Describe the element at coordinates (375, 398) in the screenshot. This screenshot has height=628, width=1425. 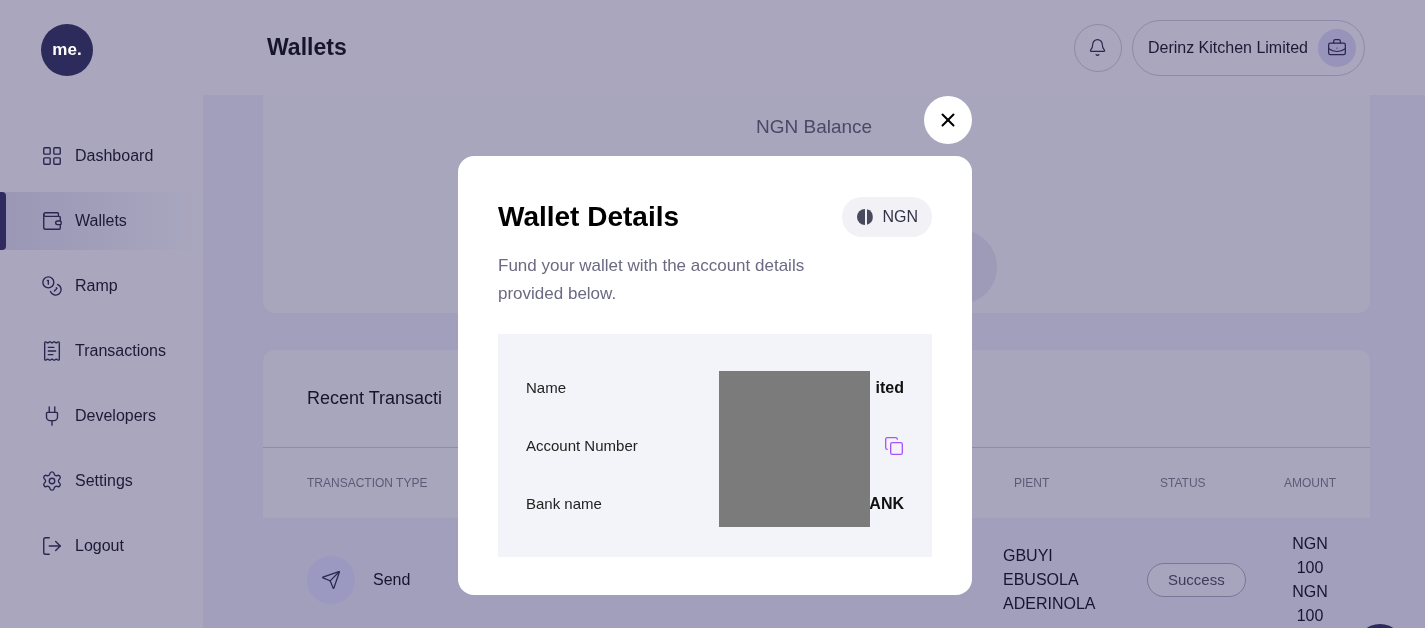
I see `card-title: Recent Transacti` at that location.